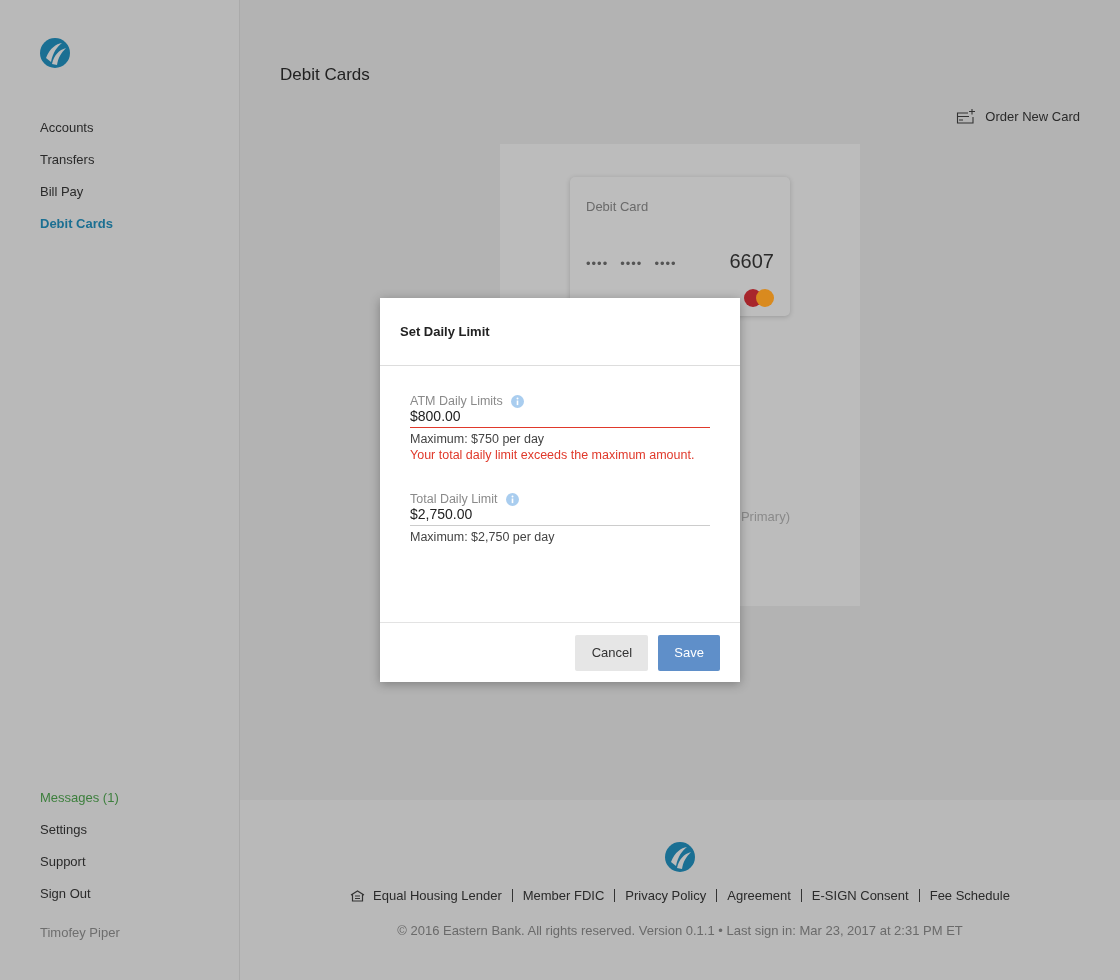 The width and height of the screenshot is (1120, 980). Describe the element at coordinates (751, 261) in the screenshot. I see `card-last-digits: 6607` at that location.